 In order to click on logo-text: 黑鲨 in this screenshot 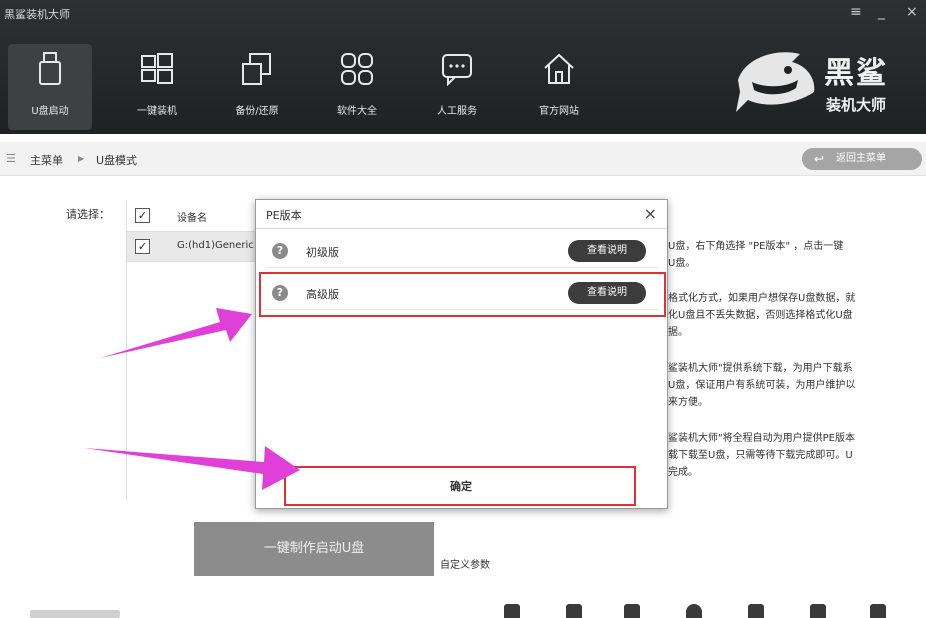, I will do `click(856, 73)`.